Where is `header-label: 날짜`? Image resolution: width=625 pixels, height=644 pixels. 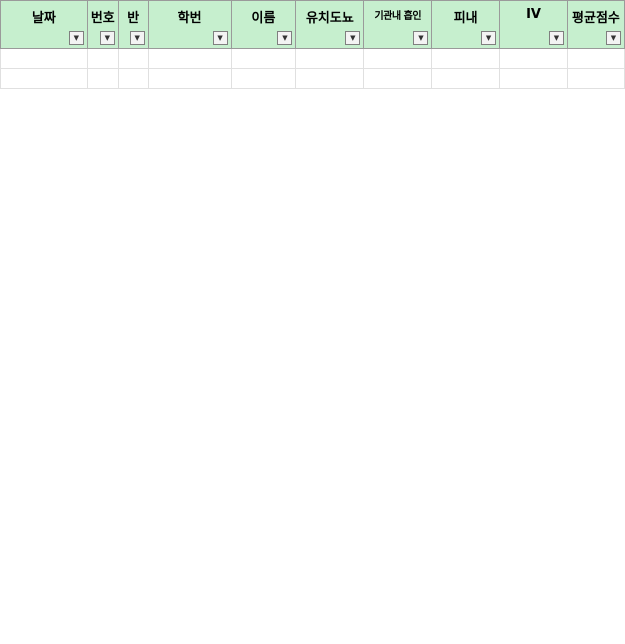 header-label: 날짜 is located at coordinates (43, 18).